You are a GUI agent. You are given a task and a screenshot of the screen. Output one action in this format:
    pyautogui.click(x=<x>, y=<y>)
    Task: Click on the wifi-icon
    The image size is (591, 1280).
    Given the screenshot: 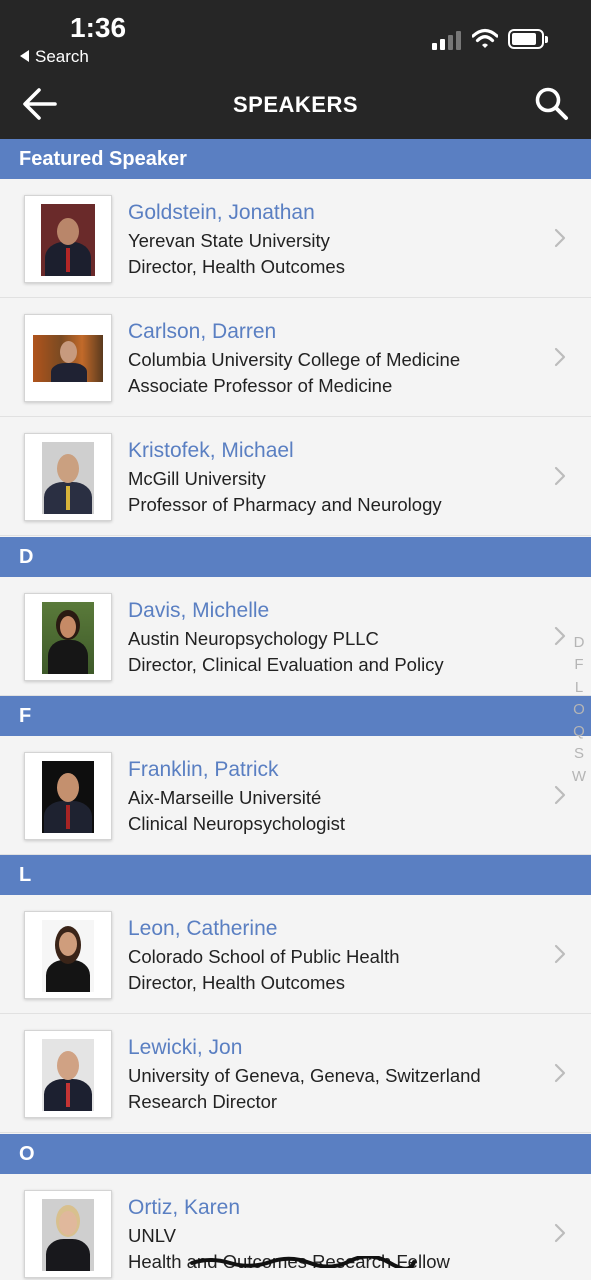 What is the action you would take?
    pyautogui.click(x=485, y=38)
    